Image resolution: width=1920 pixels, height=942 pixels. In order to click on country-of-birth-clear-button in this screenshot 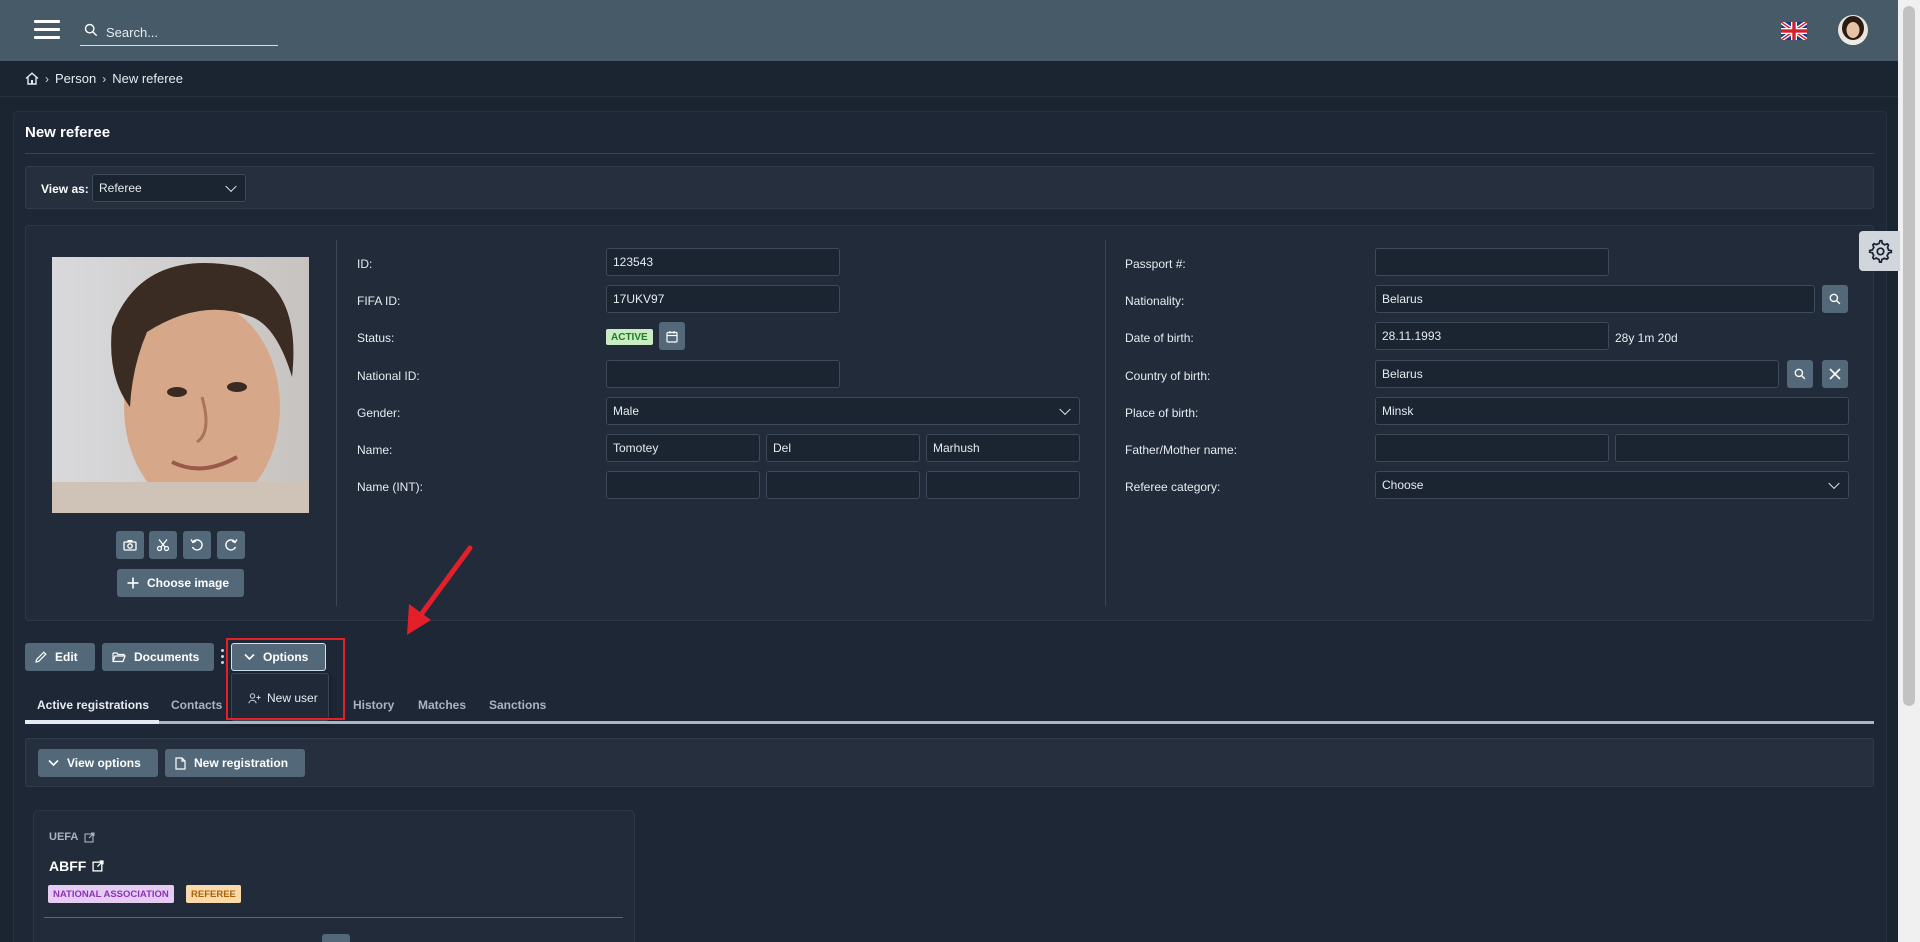, I will do `click(1835, 374)`.